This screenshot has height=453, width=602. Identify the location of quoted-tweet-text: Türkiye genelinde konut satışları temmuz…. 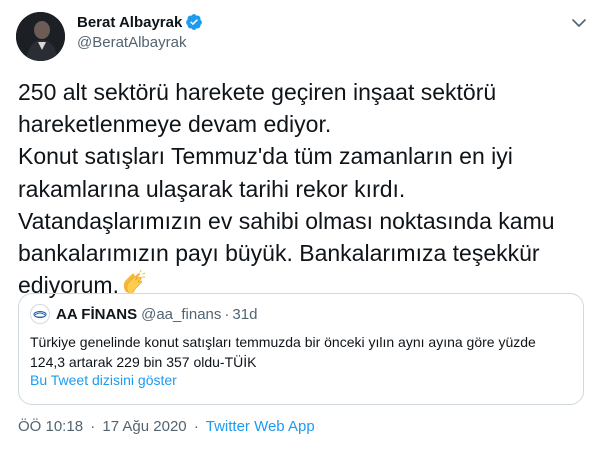
(302, 352).